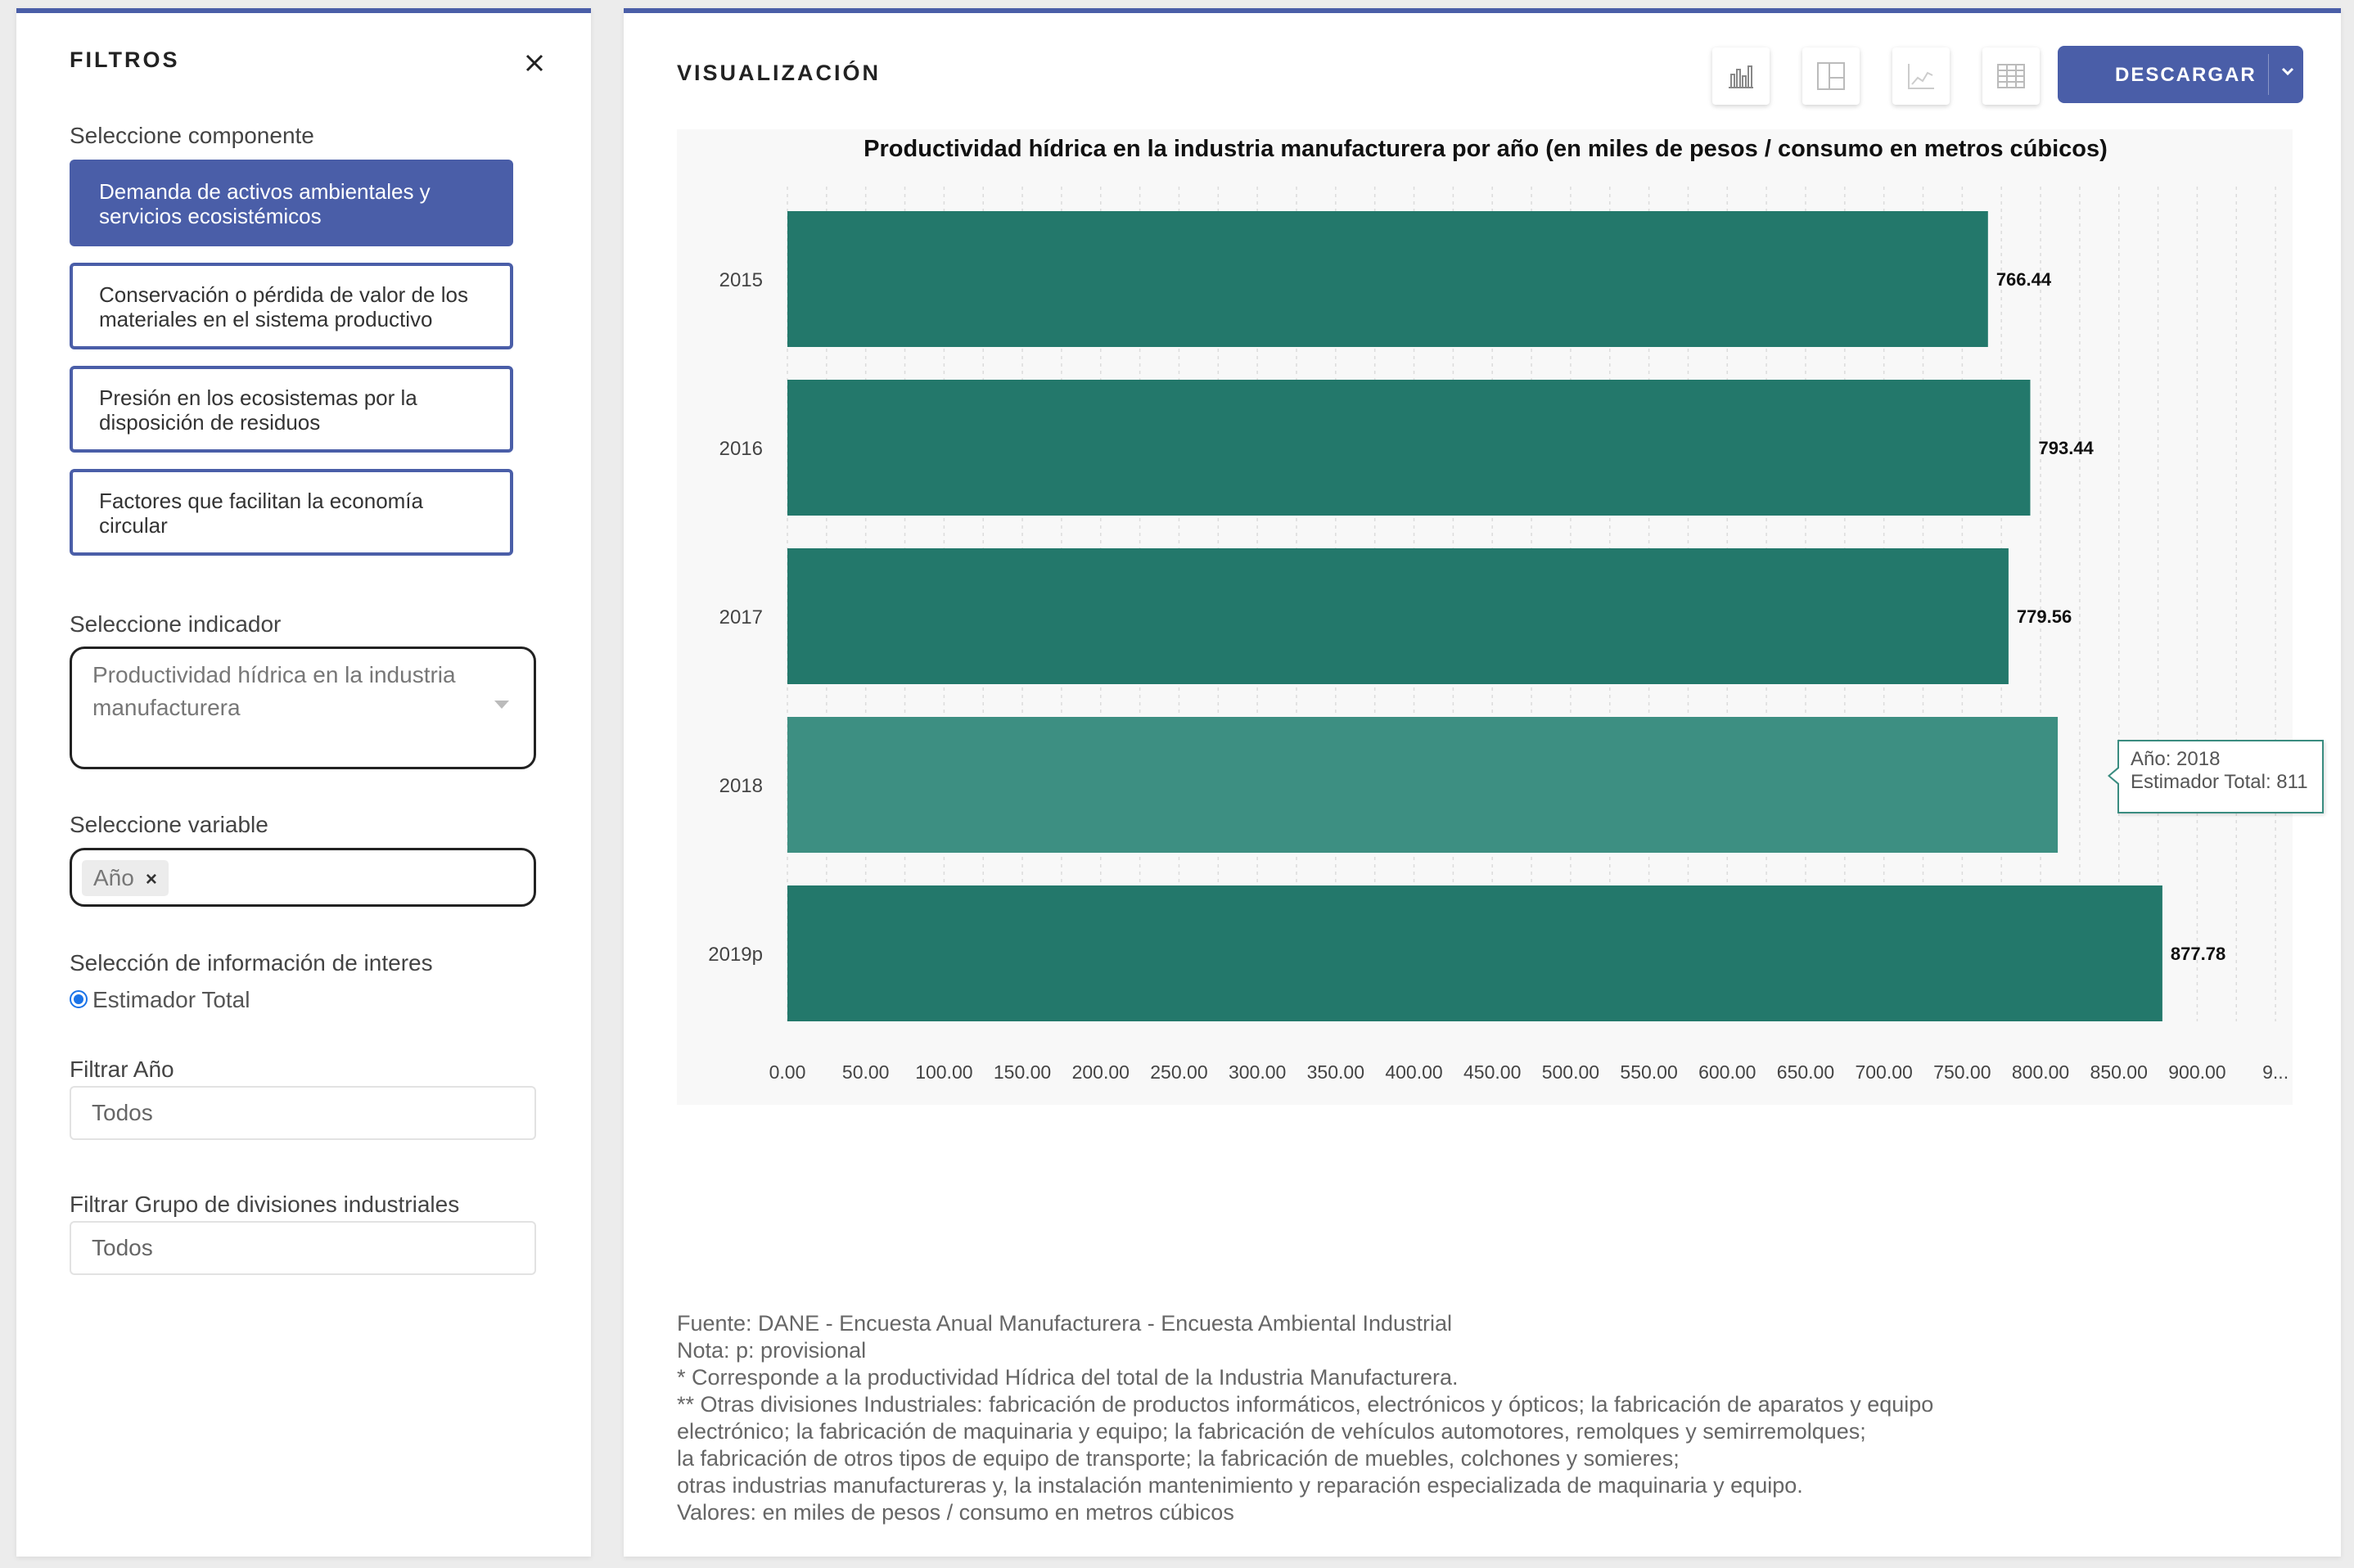  Describe the element at coordinates (1727, 1072) in the screenshot. I see `x-tick-label: 600.00` at that location.